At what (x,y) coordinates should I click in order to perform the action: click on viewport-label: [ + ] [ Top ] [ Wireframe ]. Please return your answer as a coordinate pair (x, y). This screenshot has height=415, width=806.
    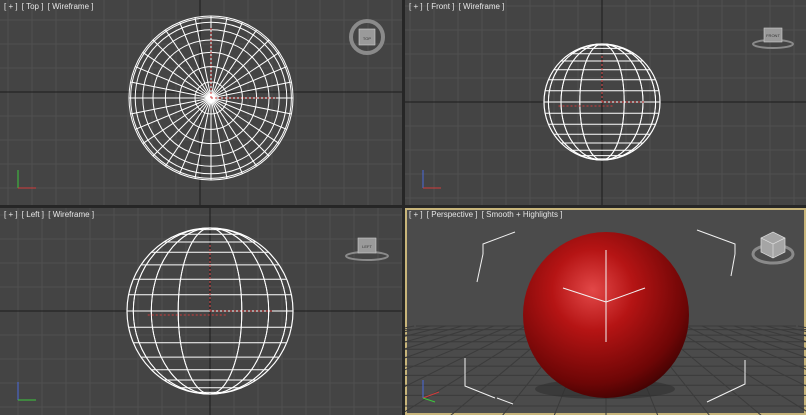
    Looking at the image, I should click on (49, 7).